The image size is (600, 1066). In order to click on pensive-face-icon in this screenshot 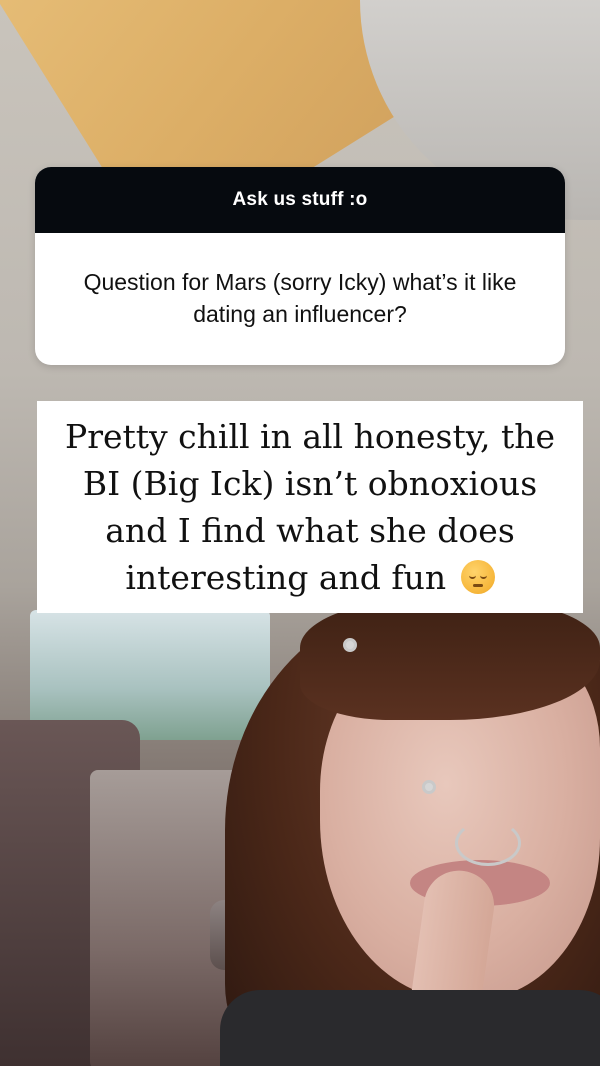, I will do `click(477, 577)`.